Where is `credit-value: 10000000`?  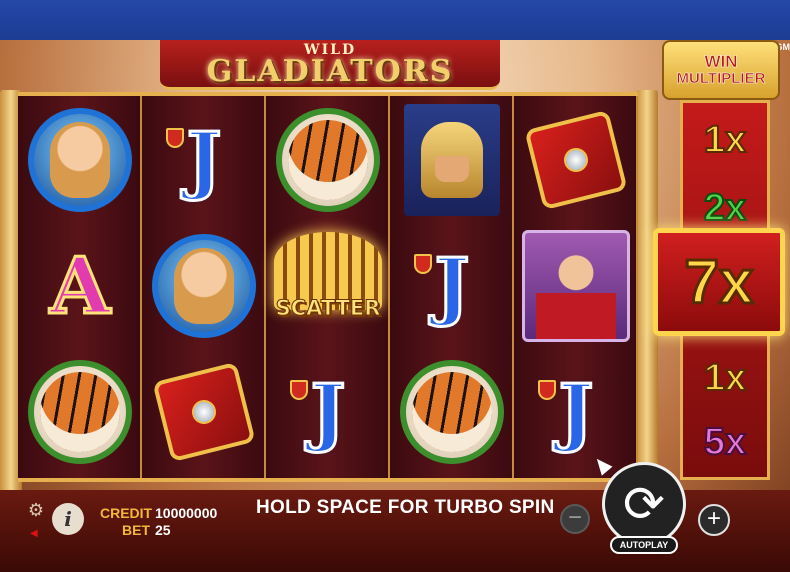 credit-value: 10000000 is located at coordinates (186, 513).